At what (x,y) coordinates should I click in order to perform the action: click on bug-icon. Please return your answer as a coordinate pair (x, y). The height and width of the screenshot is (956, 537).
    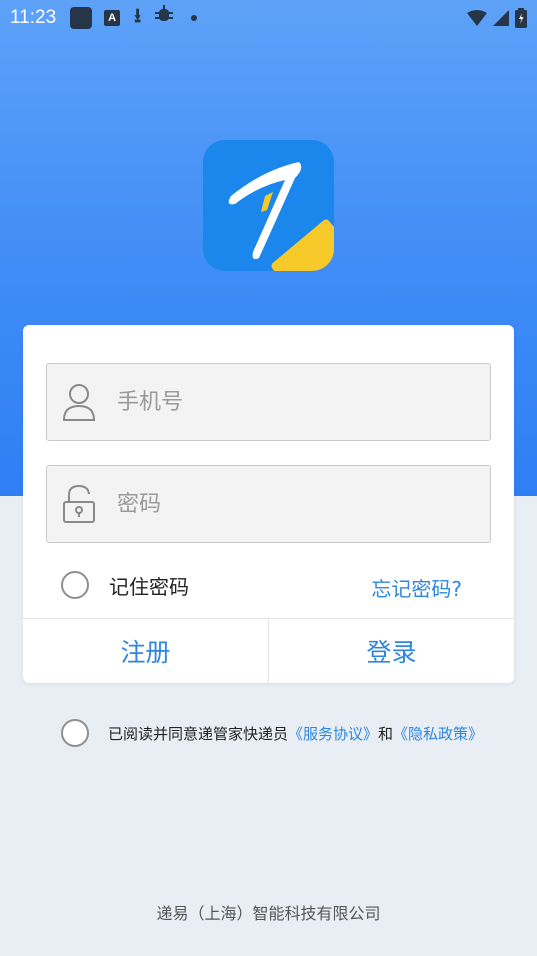
    Looking at the image, I should click on (164, 18).